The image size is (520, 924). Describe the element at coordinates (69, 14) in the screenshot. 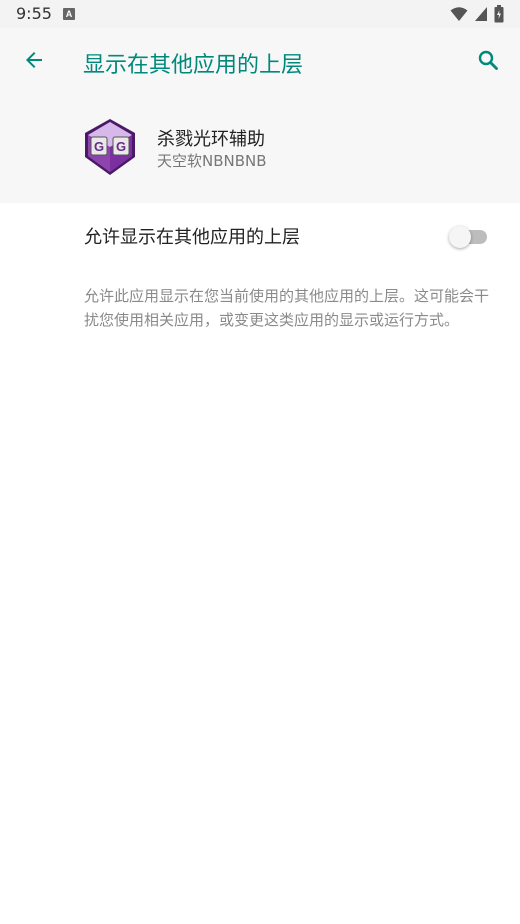

I see `notification-icon: A` at that location.